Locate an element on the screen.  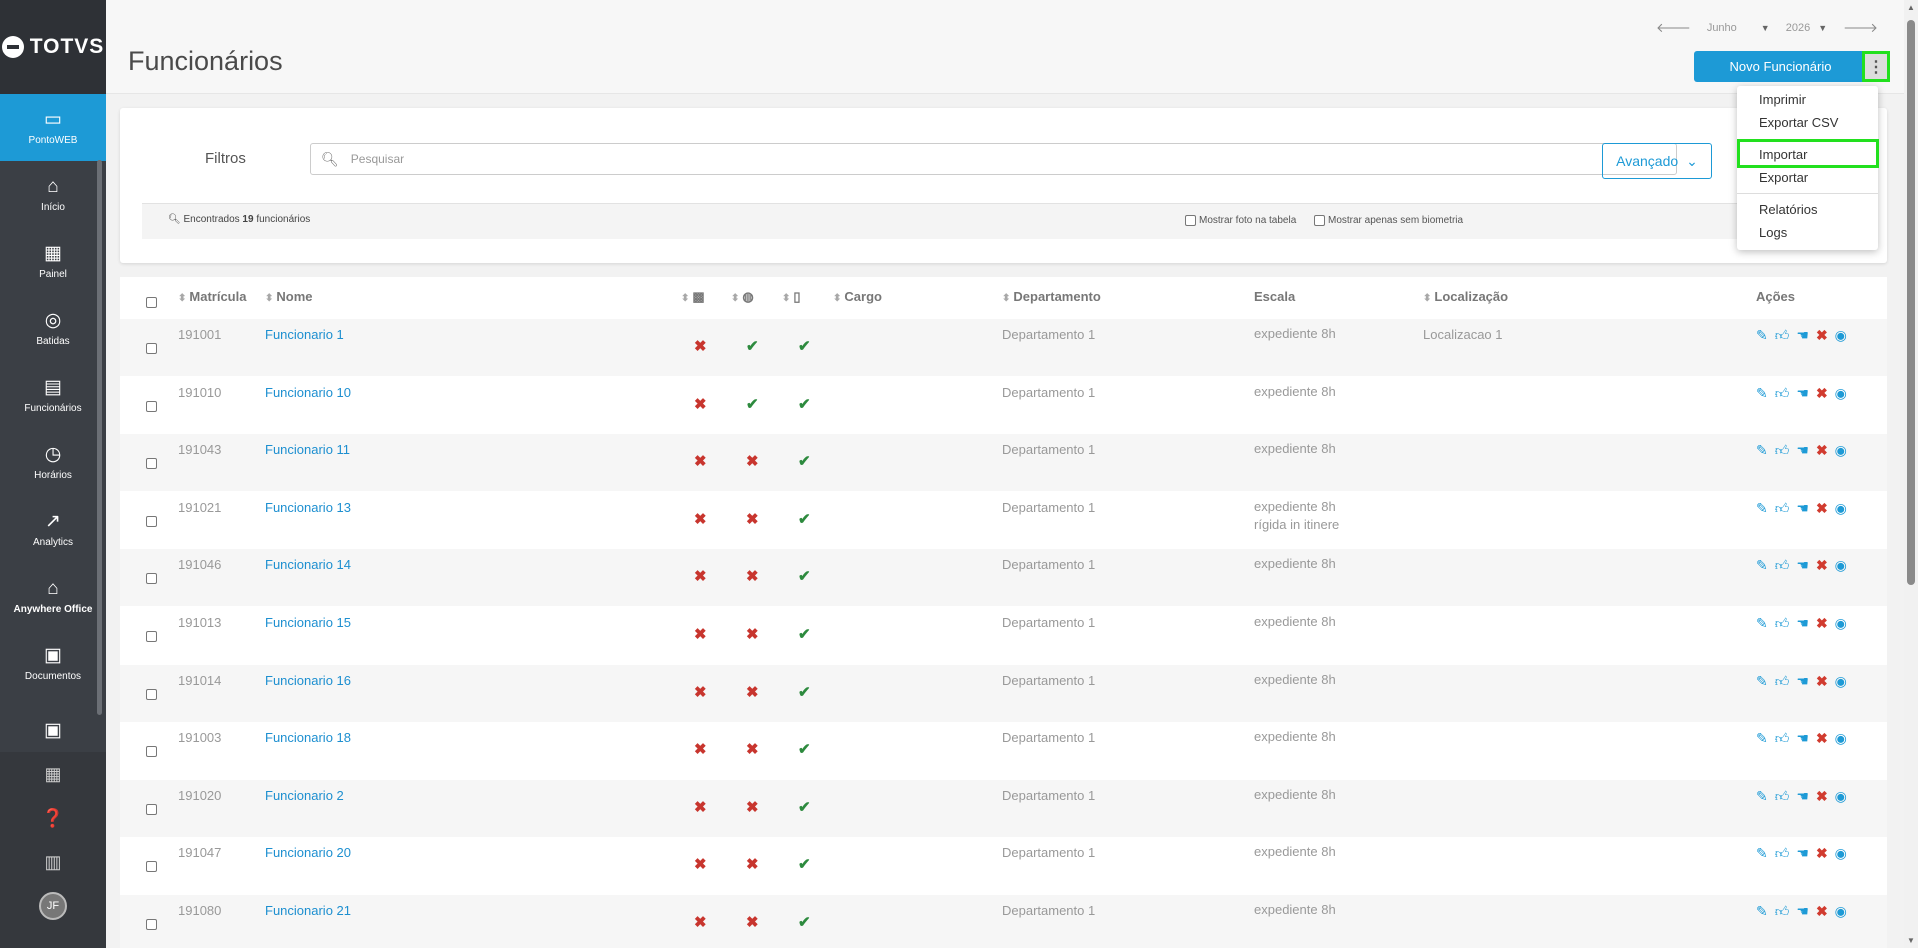
page-scrollbar: ▲ ▼ is located at coordinates (1911, 474).